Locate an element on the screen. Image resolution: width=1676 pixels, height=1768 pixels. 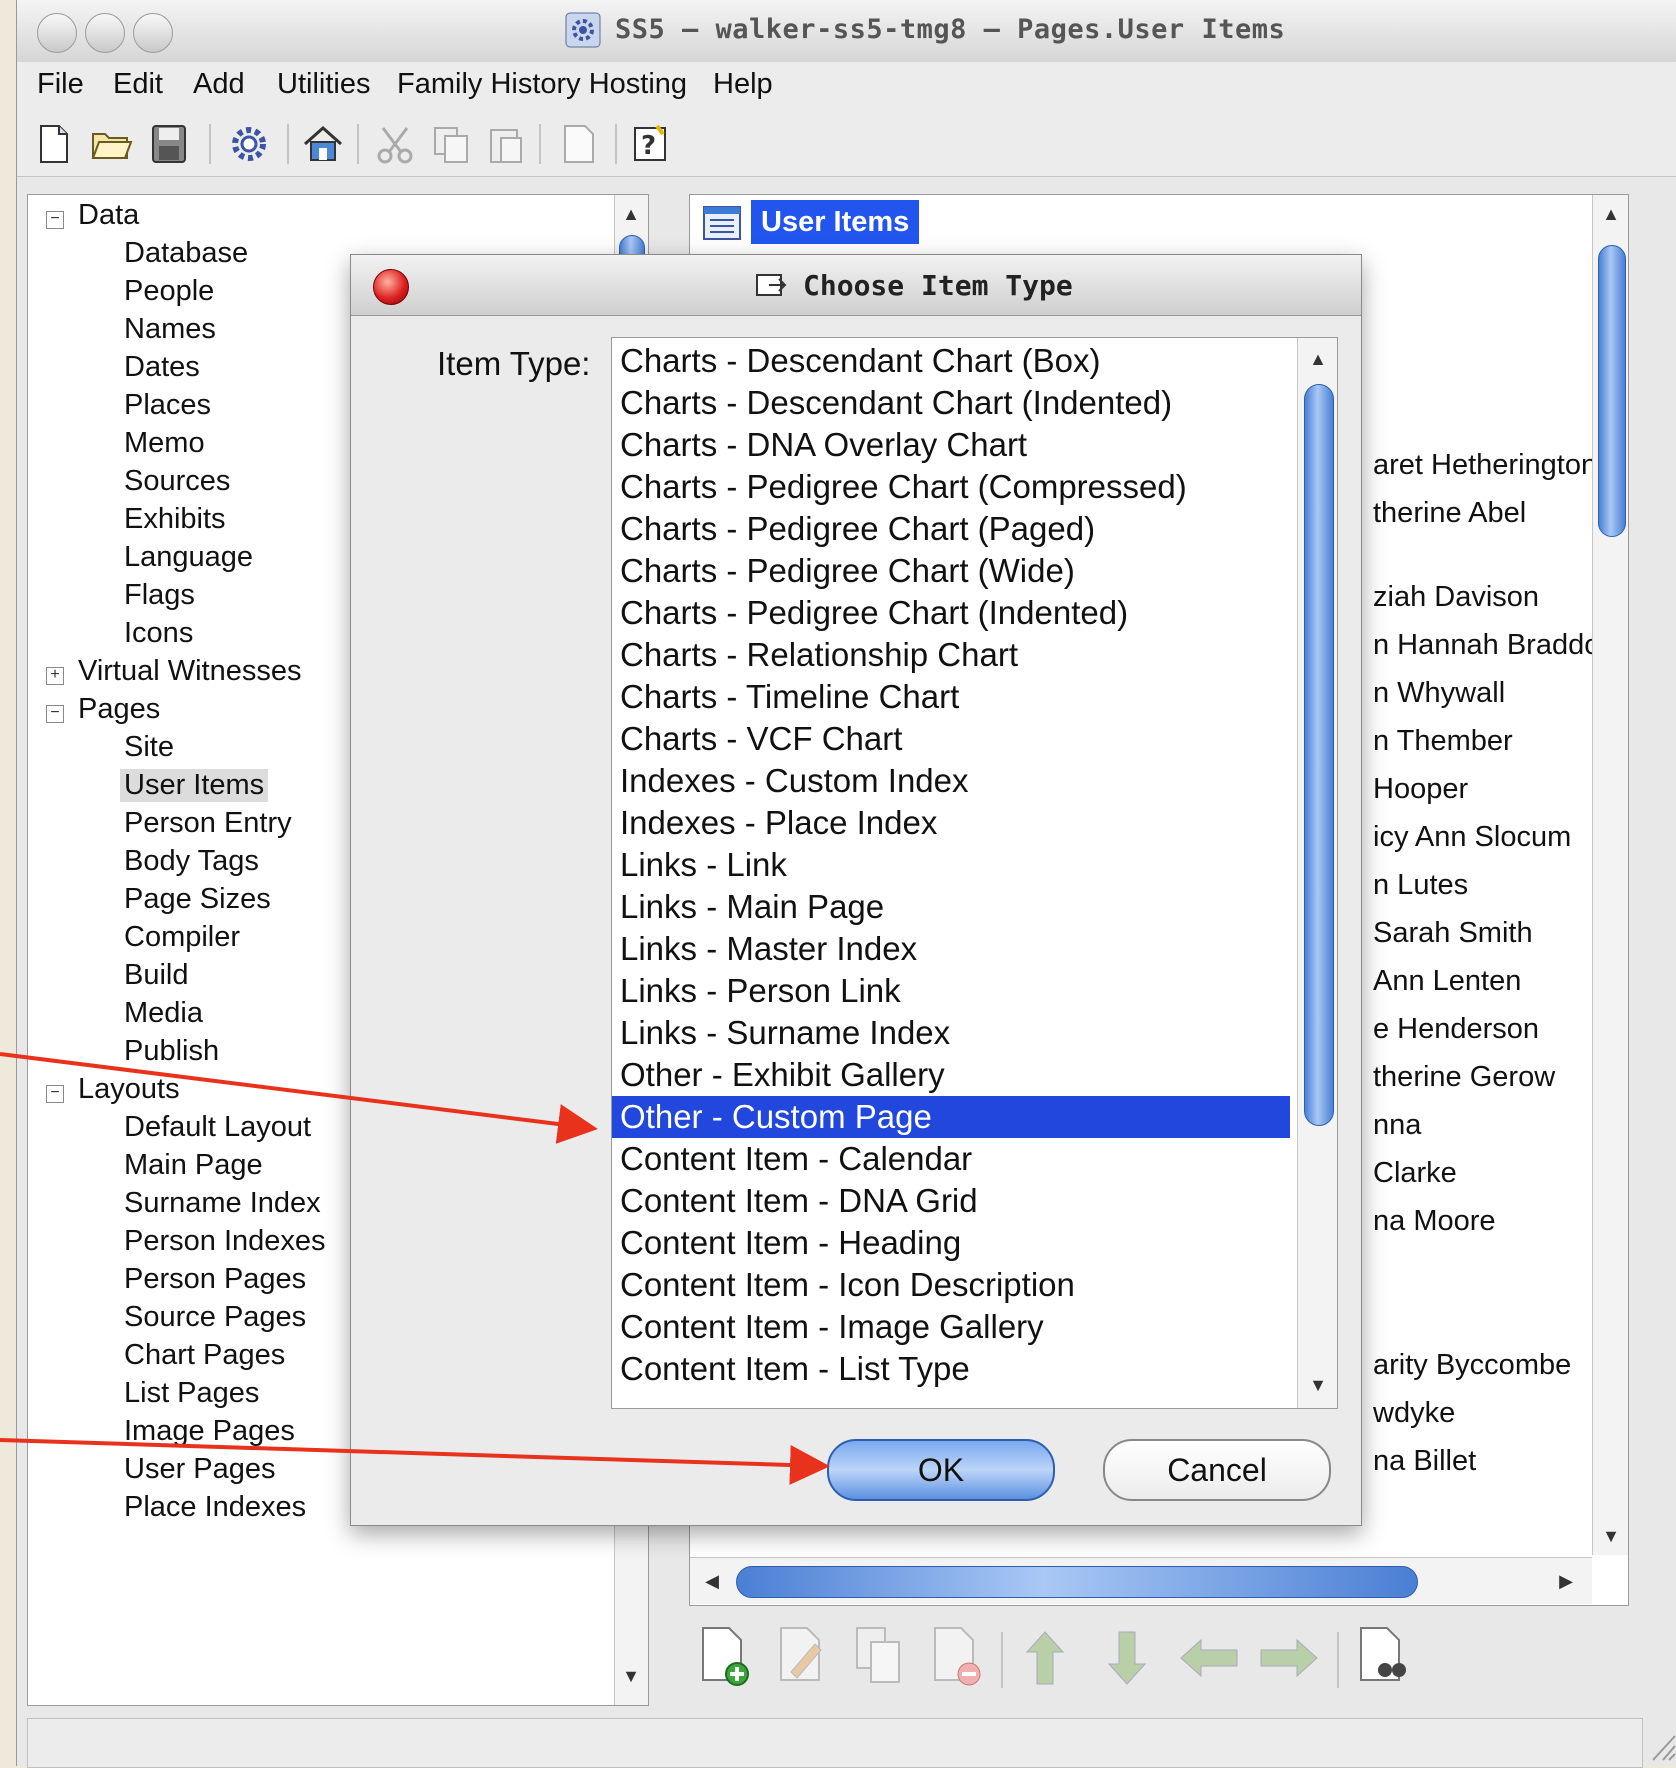
tree-pages: Pages is located at coordinates (119, 709).